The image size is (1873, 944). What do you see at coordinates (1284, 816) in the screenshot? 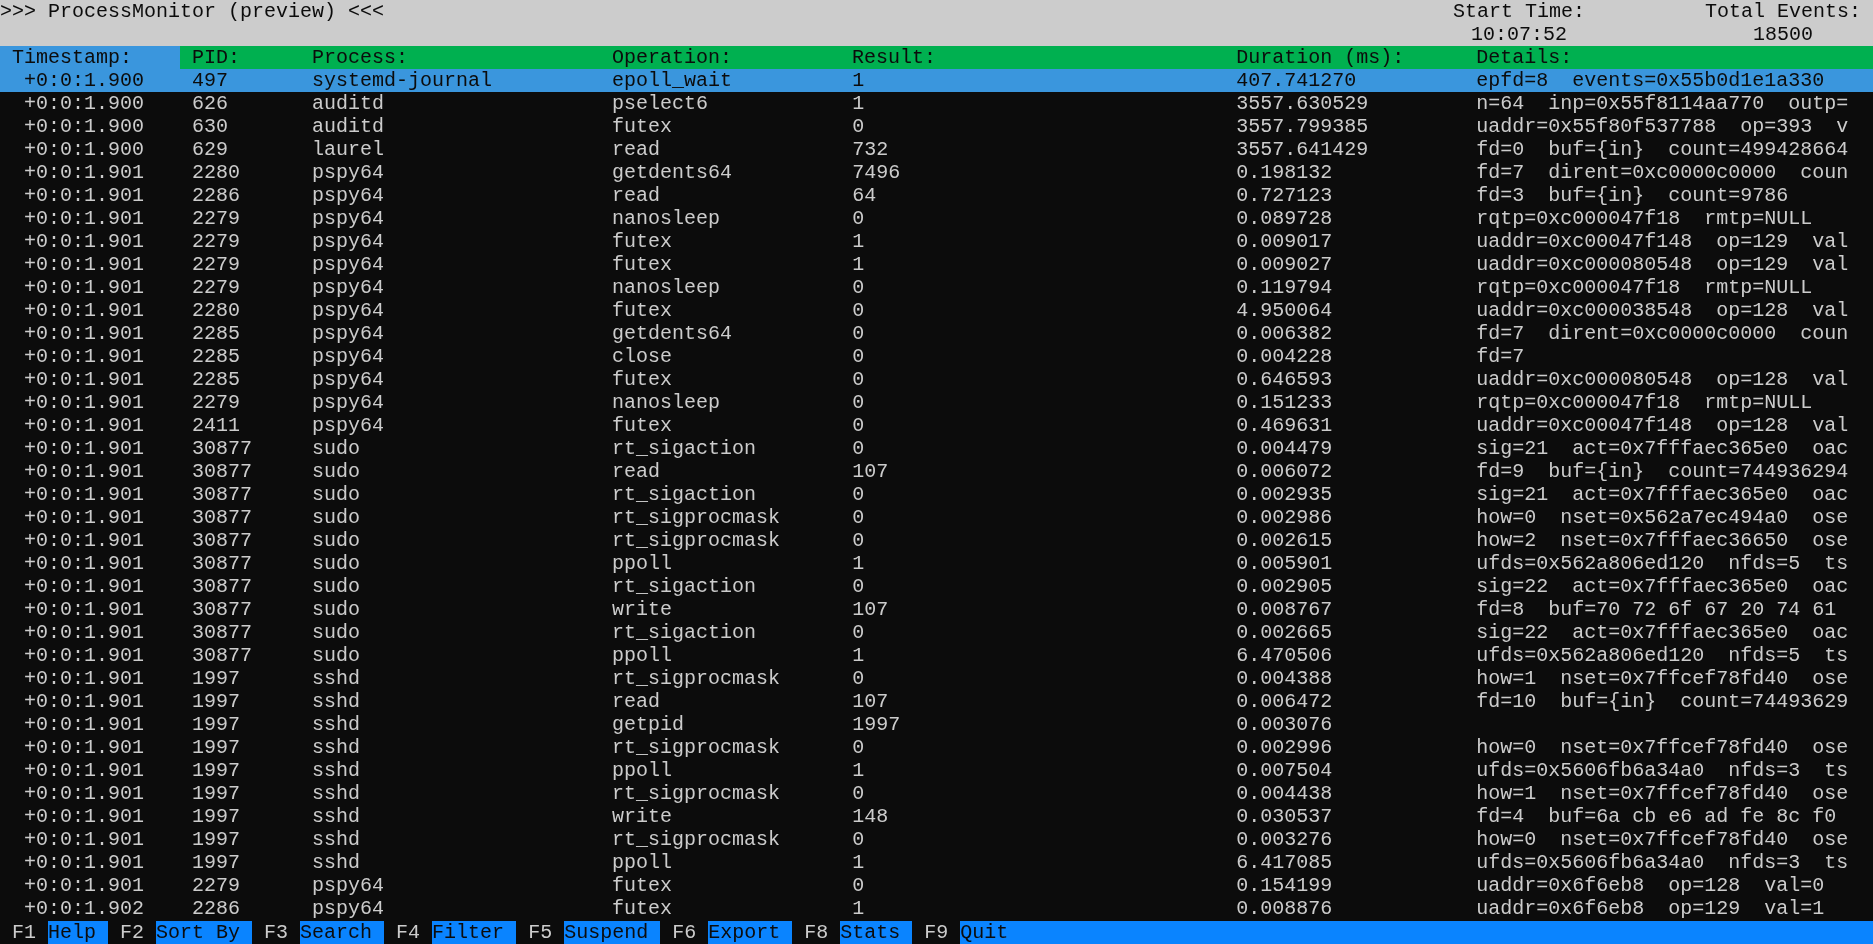
I see `table-cell: 0.030537` at bounding box center [1284, 816].